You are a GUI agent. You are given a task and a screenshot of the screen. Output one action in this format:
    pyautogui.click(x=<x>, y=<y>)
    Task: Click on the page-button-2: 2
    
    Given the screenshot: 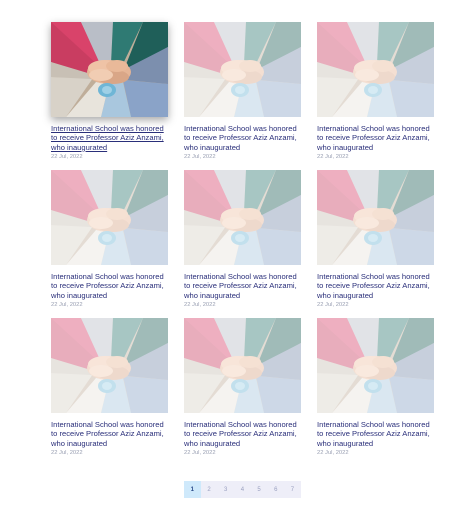 What is the action you would take?
    pyautogui.click(x=209, y=489)
    